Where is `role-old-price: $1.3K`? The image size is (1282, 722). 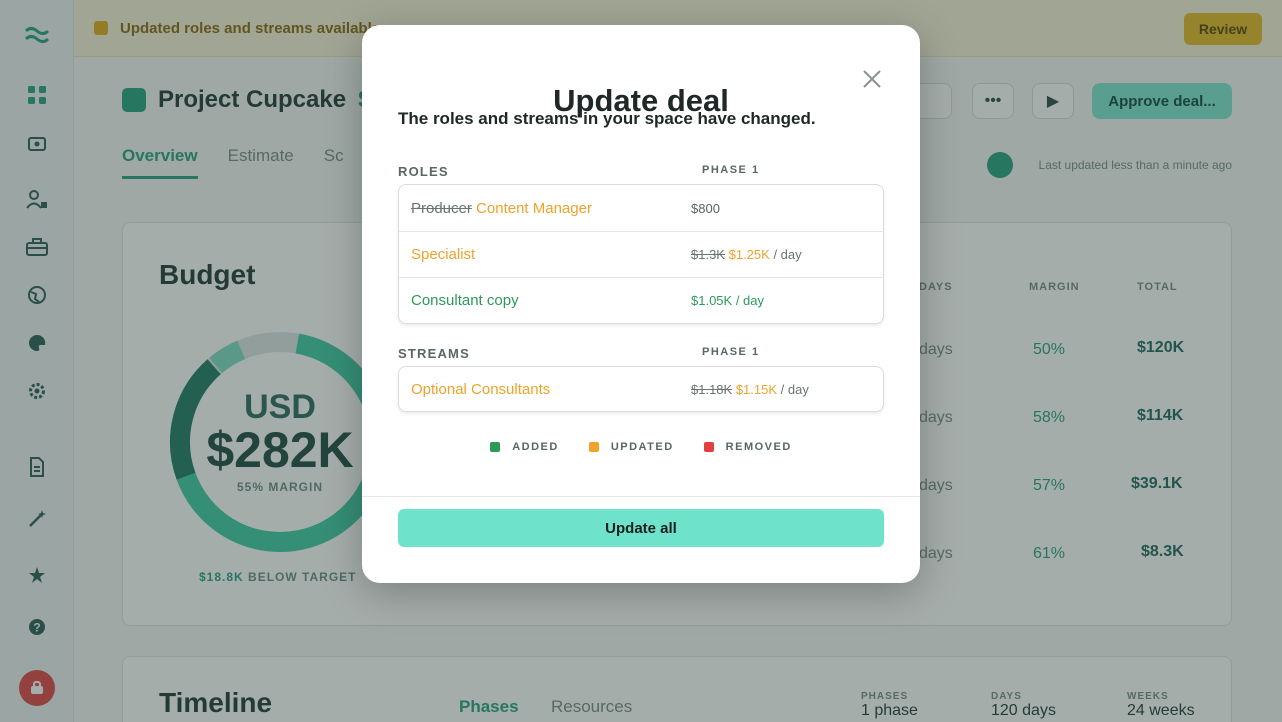
role-old-price: $1.3K is located at coordinates (708, 254).